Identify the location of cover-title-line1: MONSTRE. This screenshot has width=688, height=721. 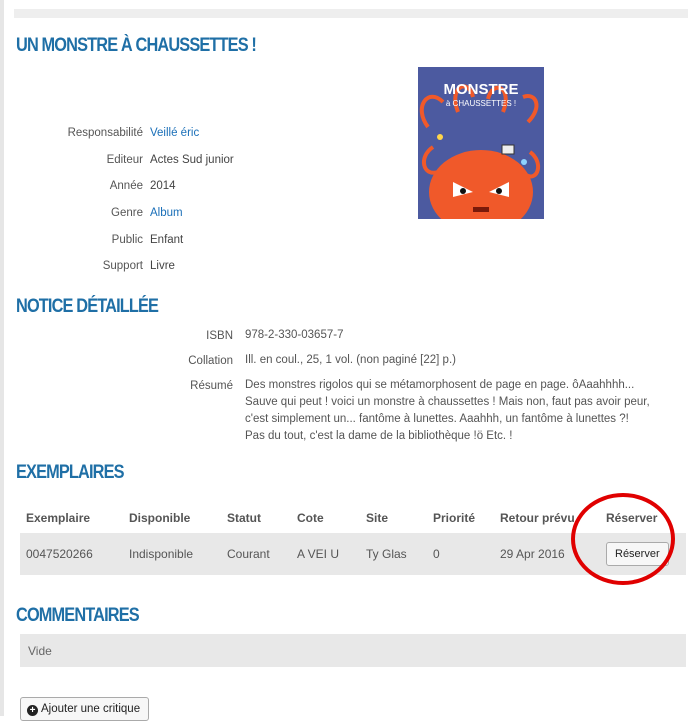
(481, 89).